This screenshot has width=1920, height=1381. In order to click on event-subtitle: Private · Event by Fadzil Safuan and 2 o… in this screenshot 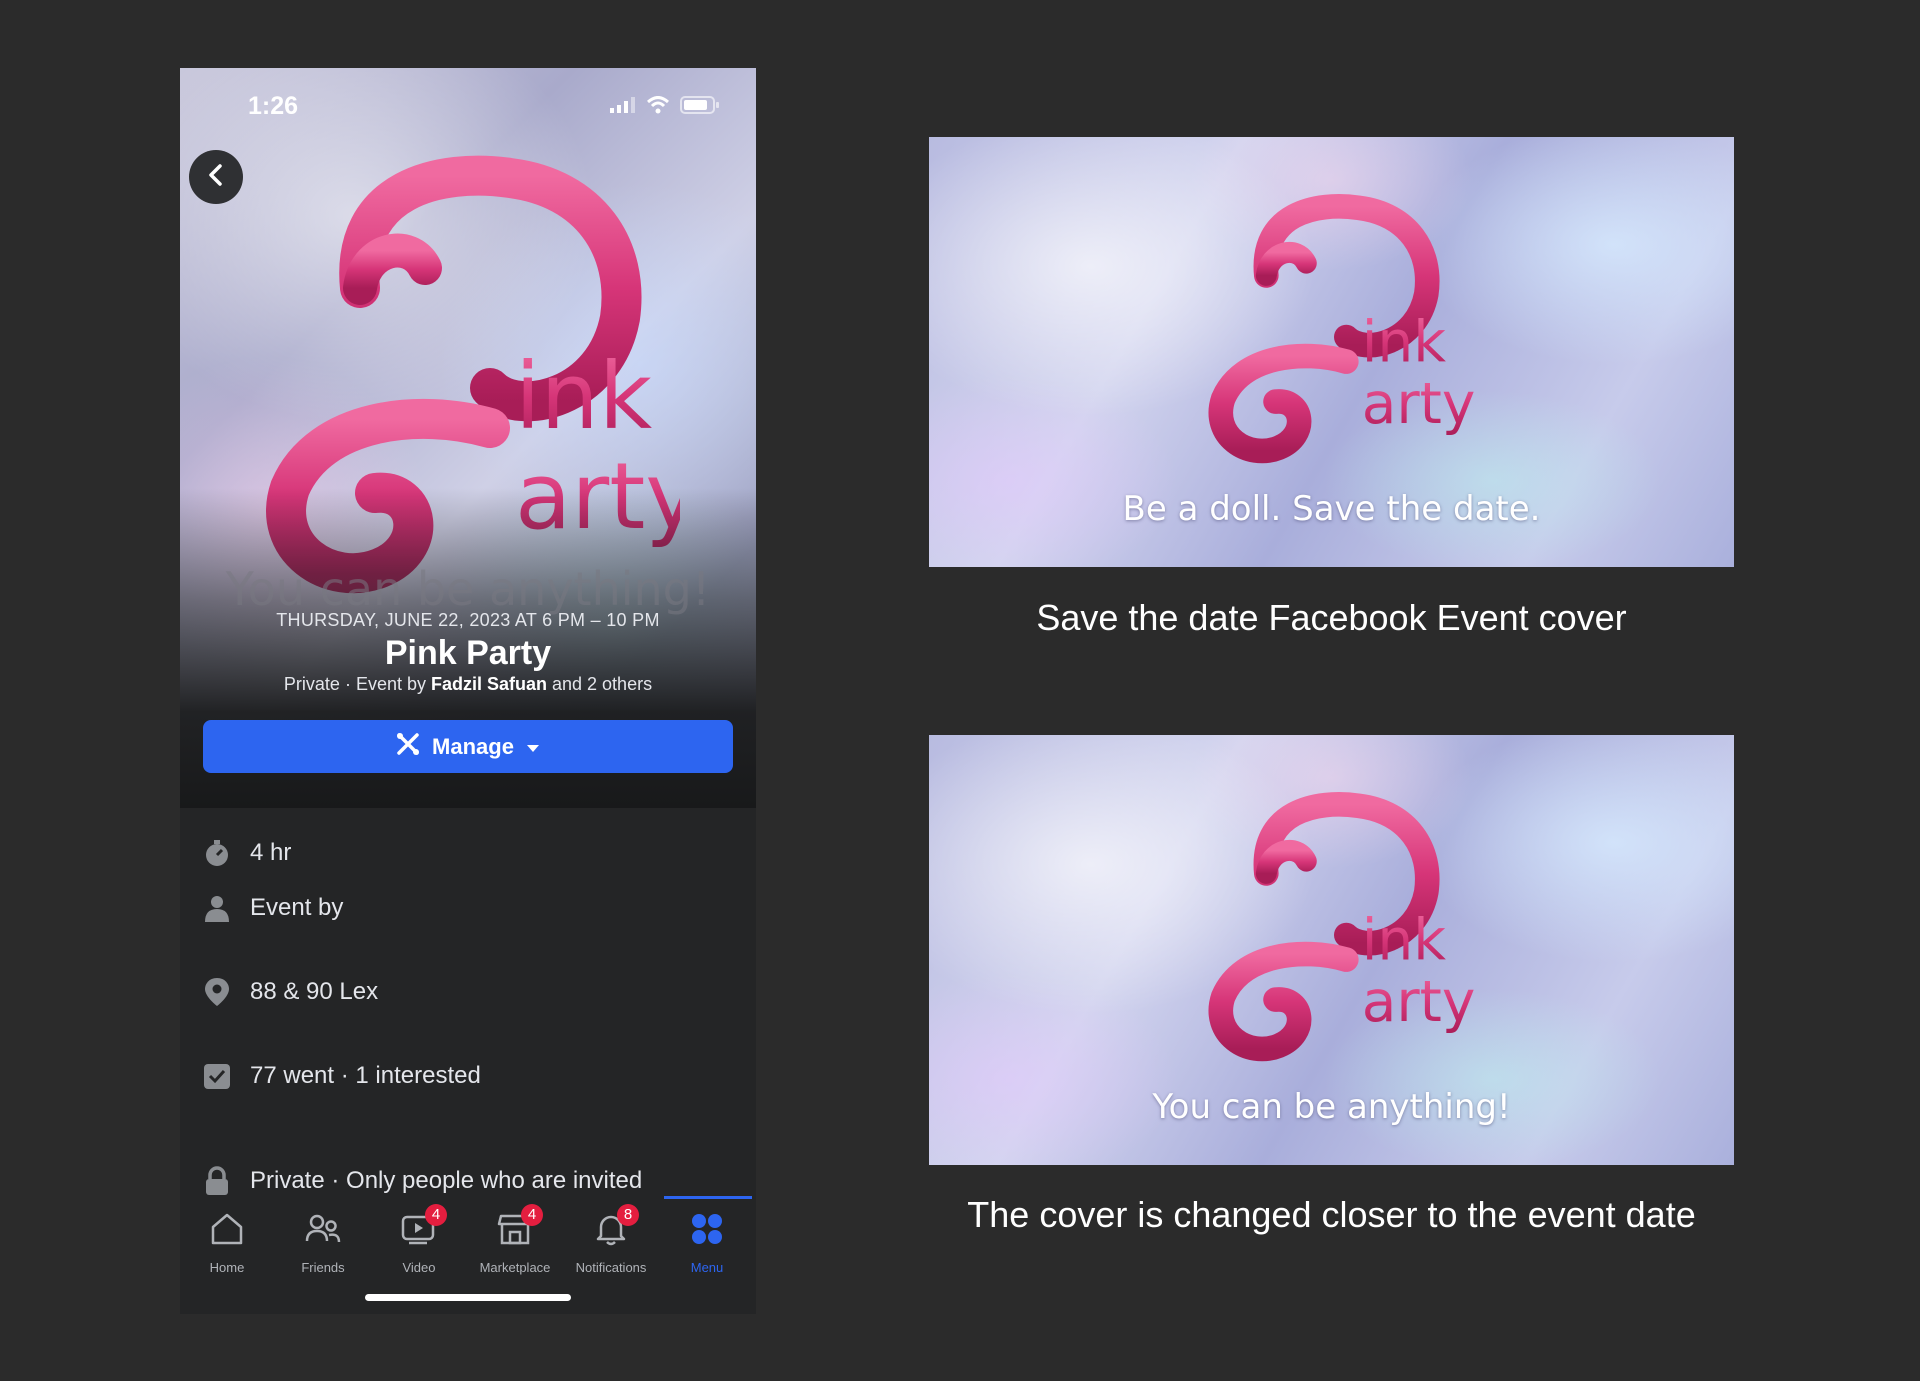, I will do `click(468, 684)`.